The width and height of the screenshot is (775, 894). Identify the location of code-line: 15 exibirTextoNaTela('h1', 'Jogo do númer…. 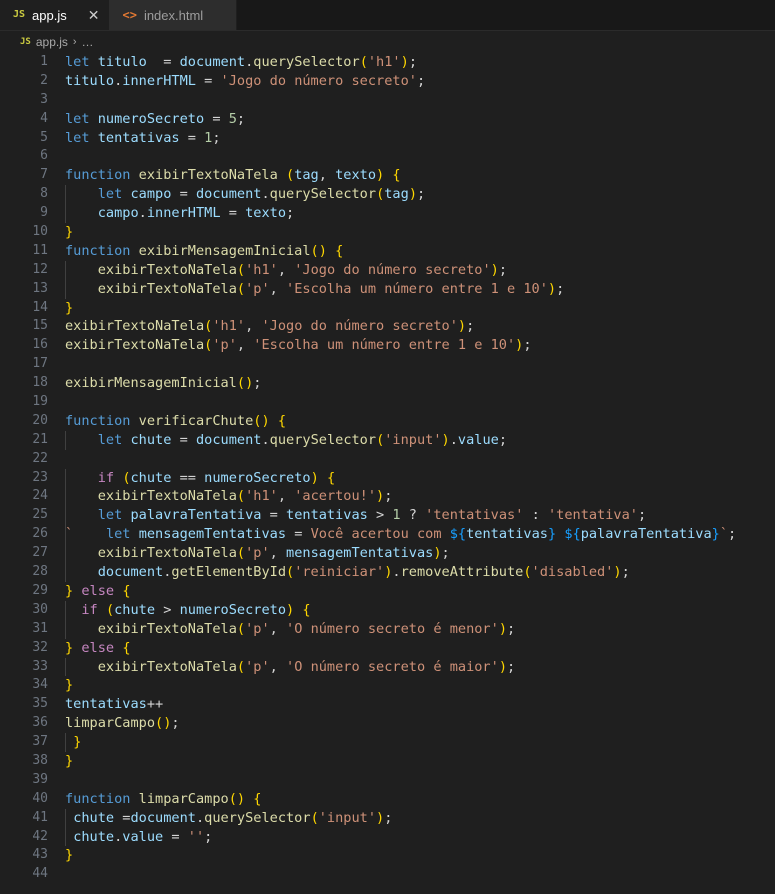
(387, 326).